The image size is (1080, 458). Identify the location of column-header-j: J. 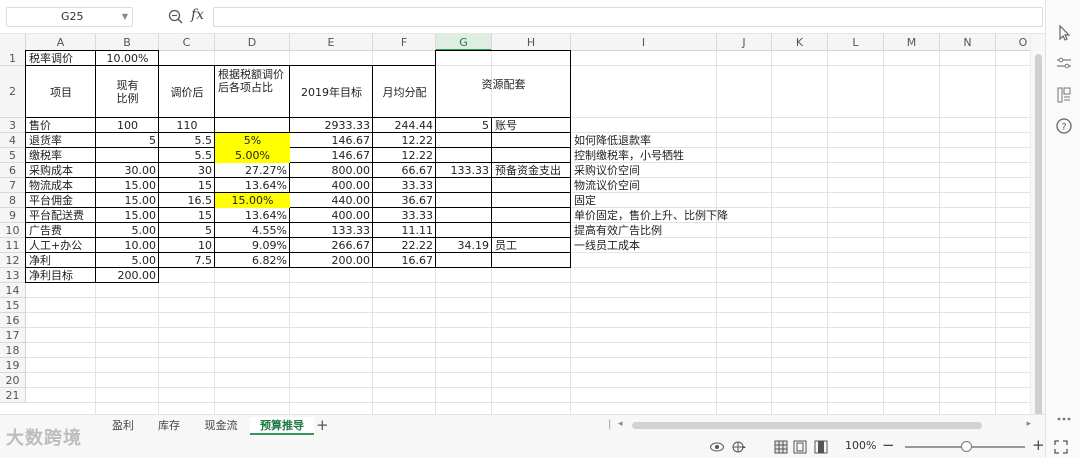
(744, 42).